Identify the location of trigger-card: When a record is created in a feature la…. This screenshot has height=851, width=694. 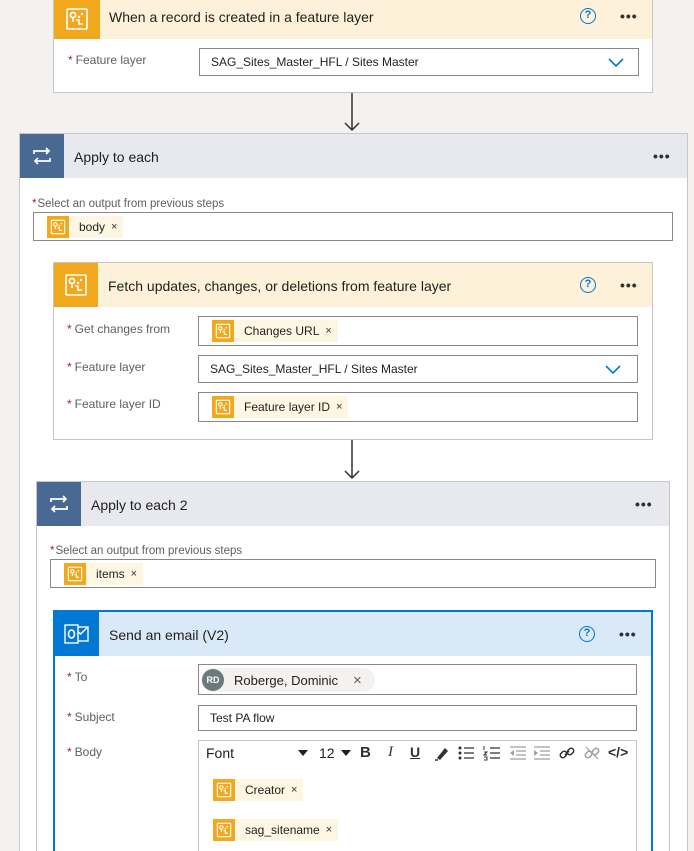
(353, 46).